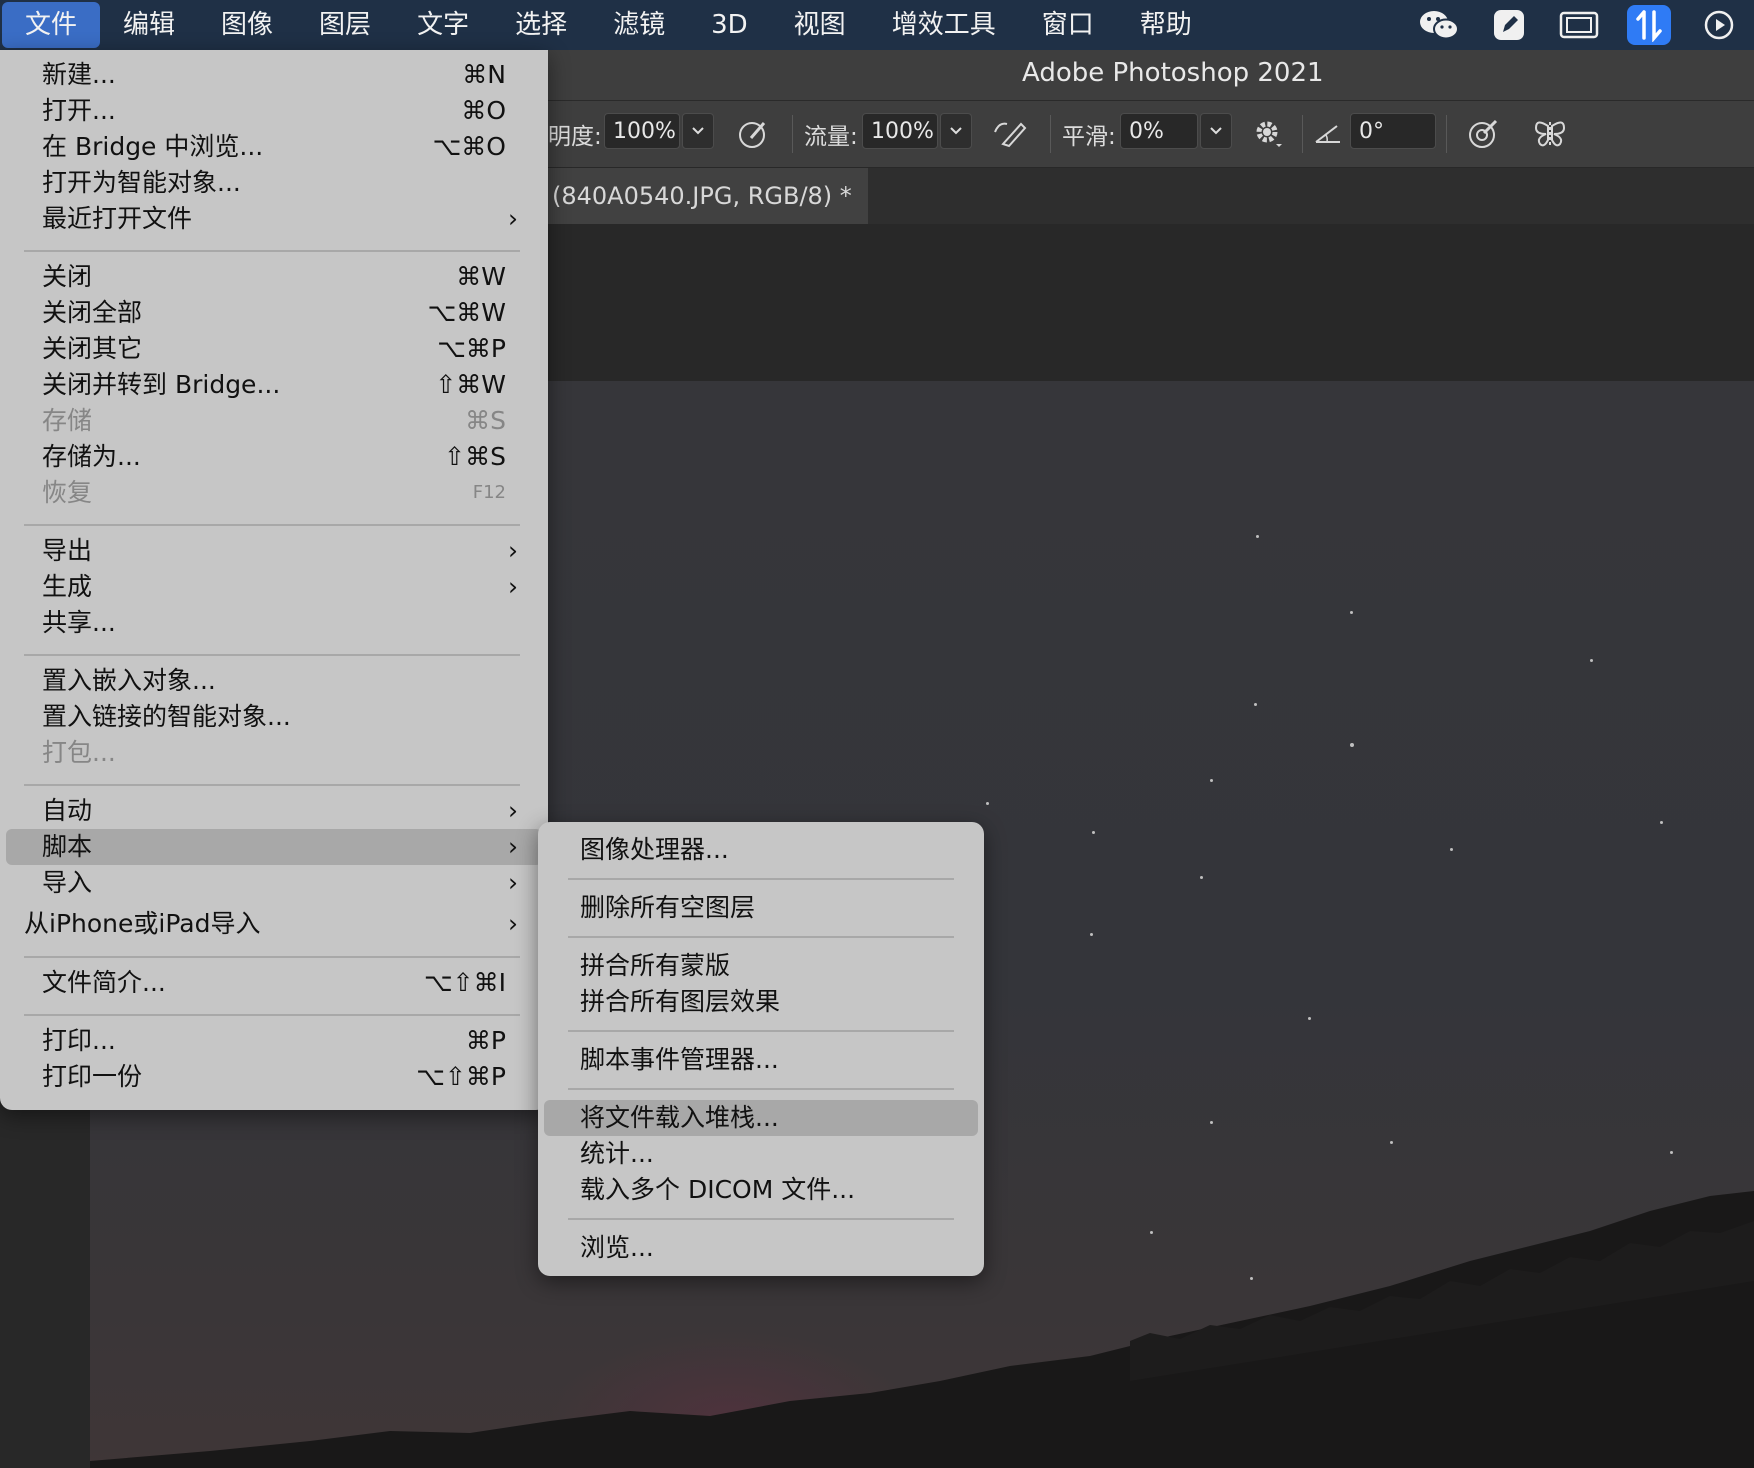  I want to click on menu-item-generate: 生成 ›, so click(274, 587).